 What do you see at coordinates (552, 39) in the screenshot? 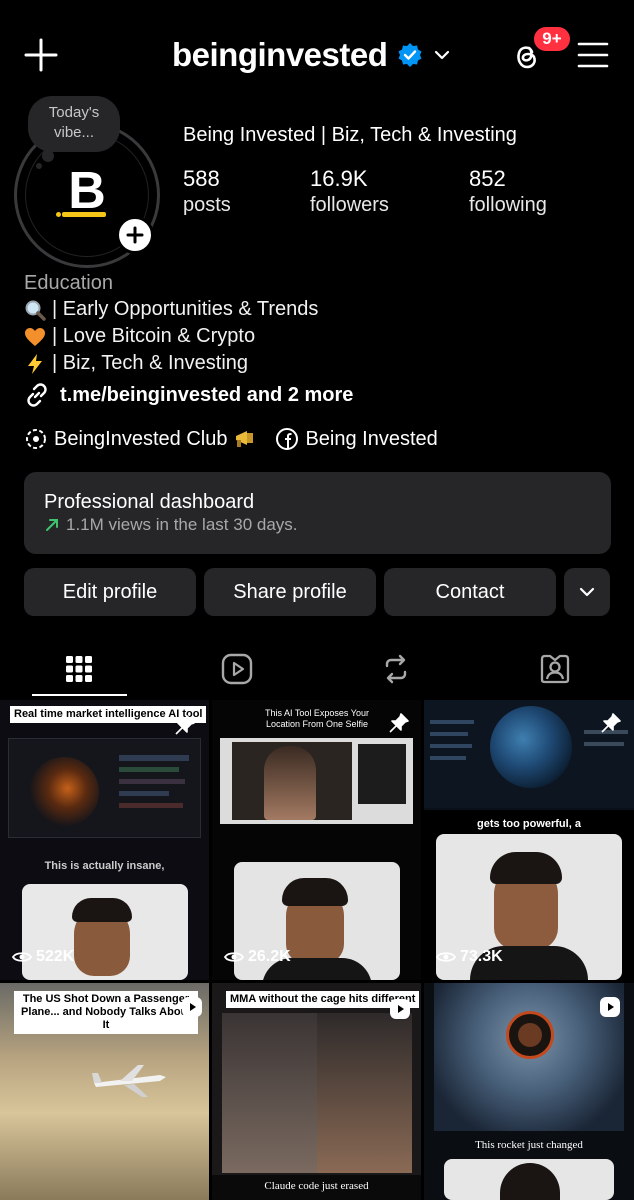
I see `notification-badge: 9+` at bounding box center [552, 39].